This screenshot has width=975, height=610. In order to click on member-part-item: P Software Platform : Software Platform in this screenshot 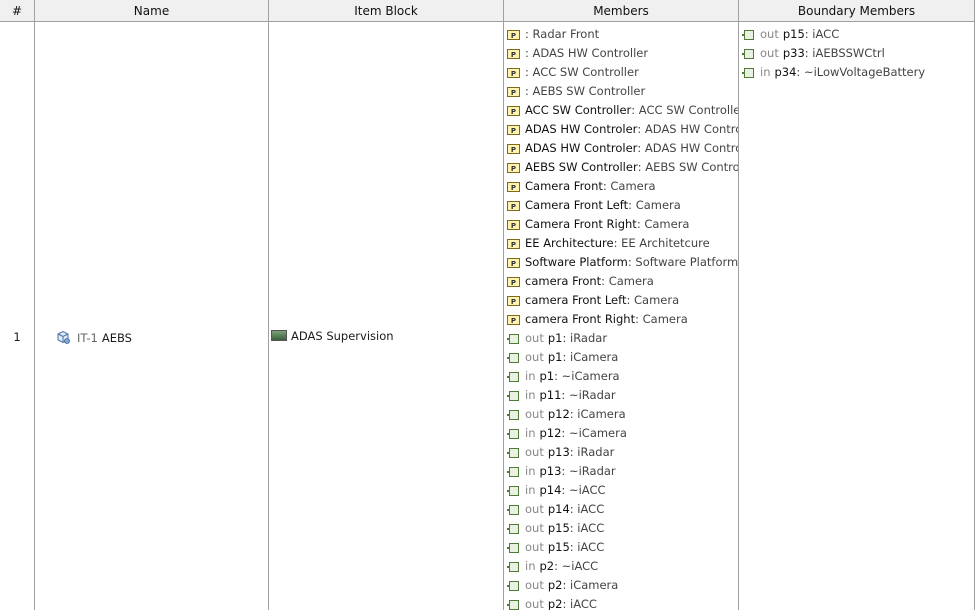, I will do `click(623, 262)`.